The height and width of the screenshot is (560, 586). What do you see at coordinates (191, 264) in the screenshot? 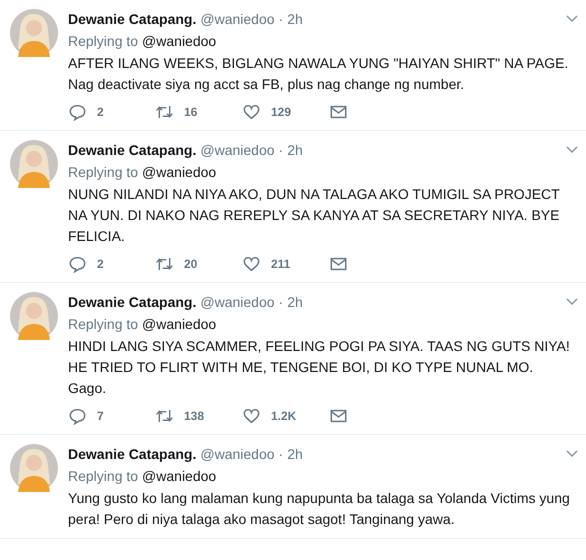
I see `retweet-count: 20` at bounding box center [191, 264].